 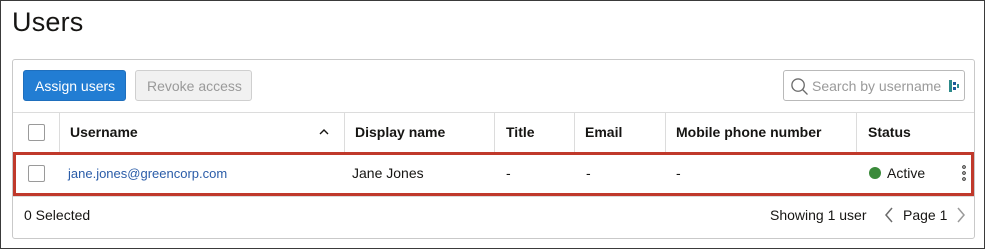 I want to click on kebab-menu-icon, so click(x=964, y=173).